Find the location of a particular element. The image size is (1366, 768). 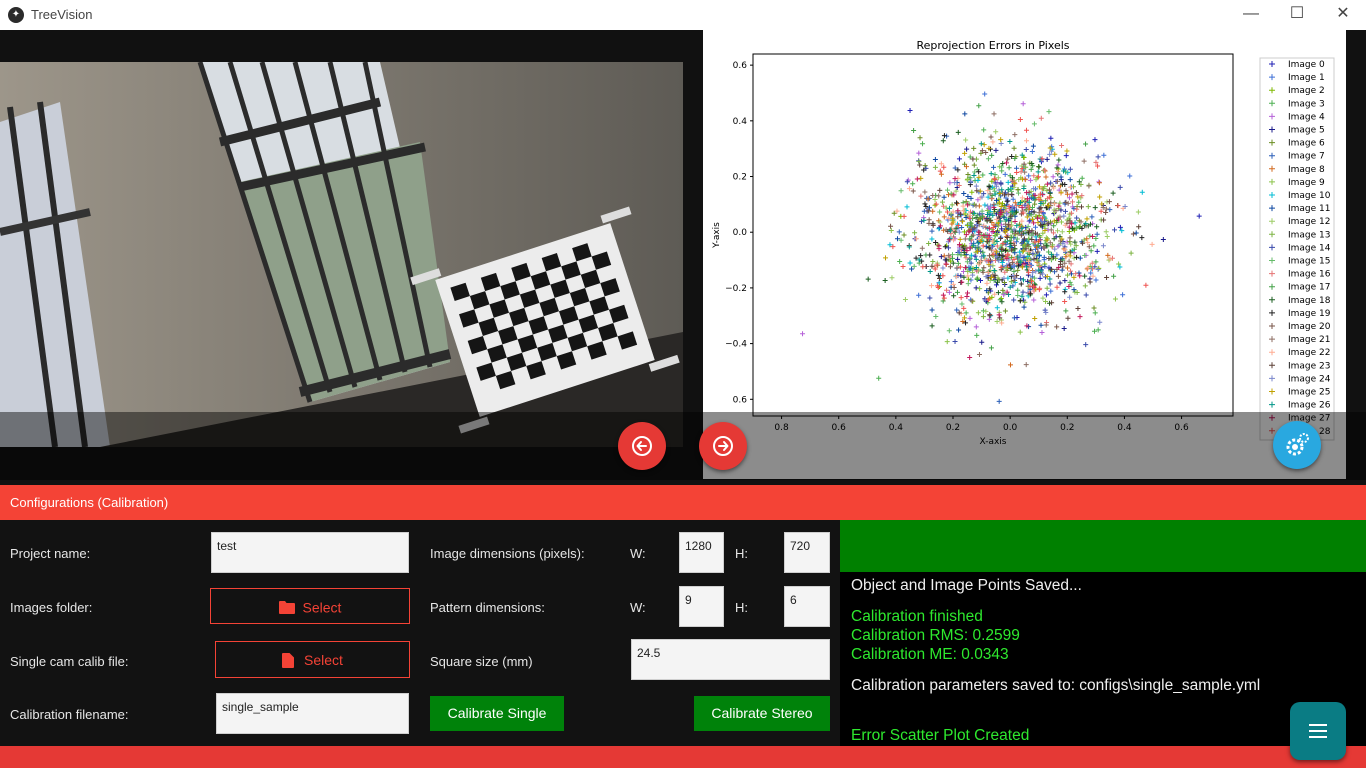

legend-entry: Image 2 is located at coordinates (1306, 91).